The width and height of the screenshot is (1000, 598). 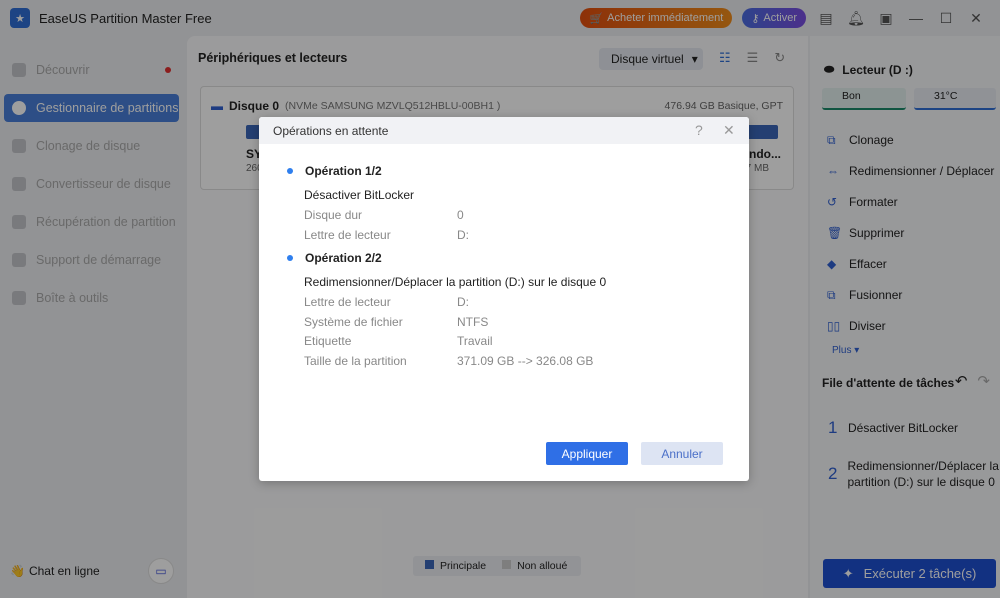 I want to click on operation-description: Désactiver BitLocker, so click(x=359, y=195).